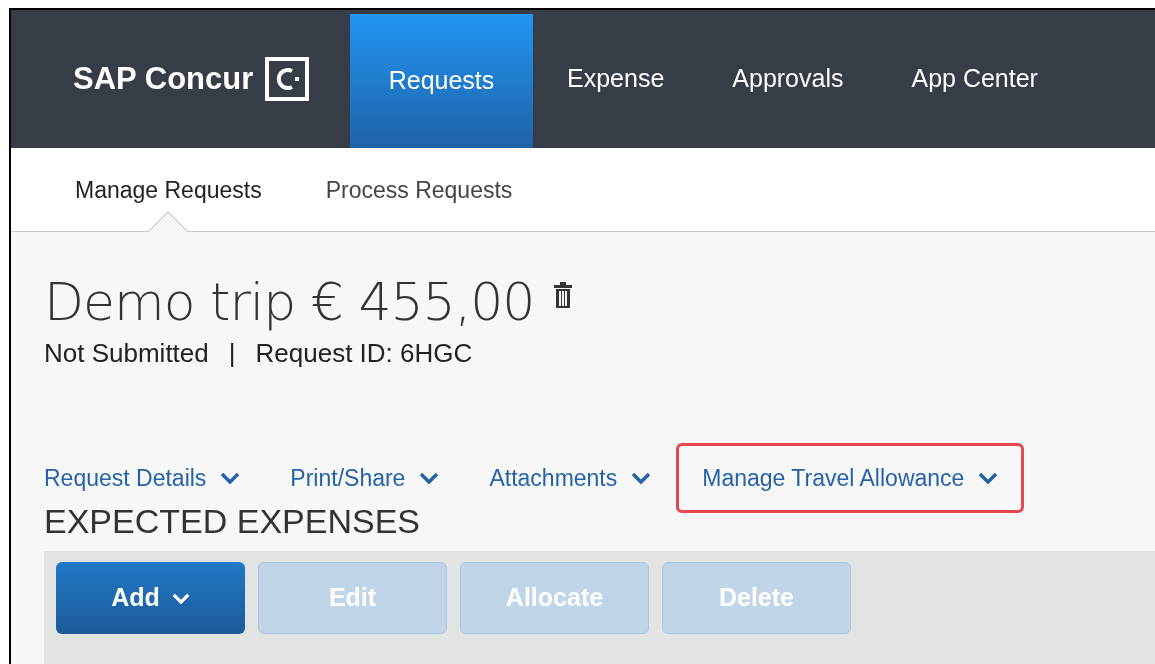 This screenshot has width=1155, height=664. I want to click on sub-tab: Manage Requests, so click(168, 190).